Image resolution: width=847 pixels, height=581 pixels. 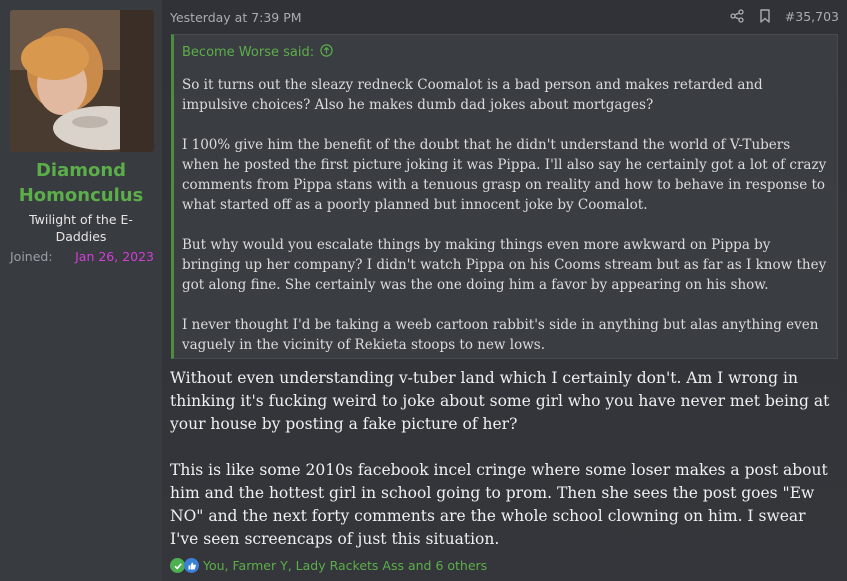 What do you see at coordinates (236, 17) in the screenshot?
I see `post-timestamp: Yesterday at 7:39 PM` at bounding box center [236, 17].